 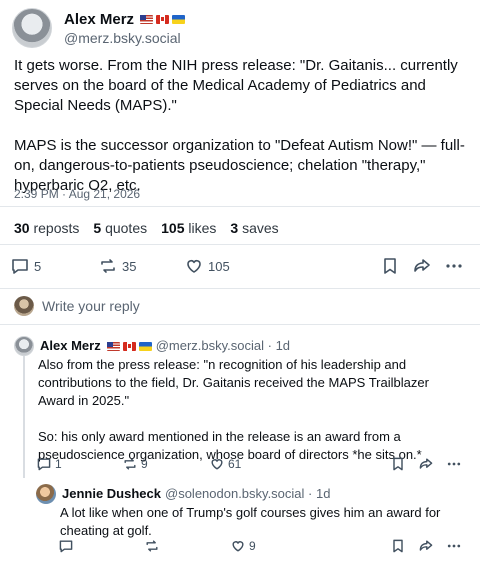 I want to click on repost-count: 9, so click(x=144, y=464).